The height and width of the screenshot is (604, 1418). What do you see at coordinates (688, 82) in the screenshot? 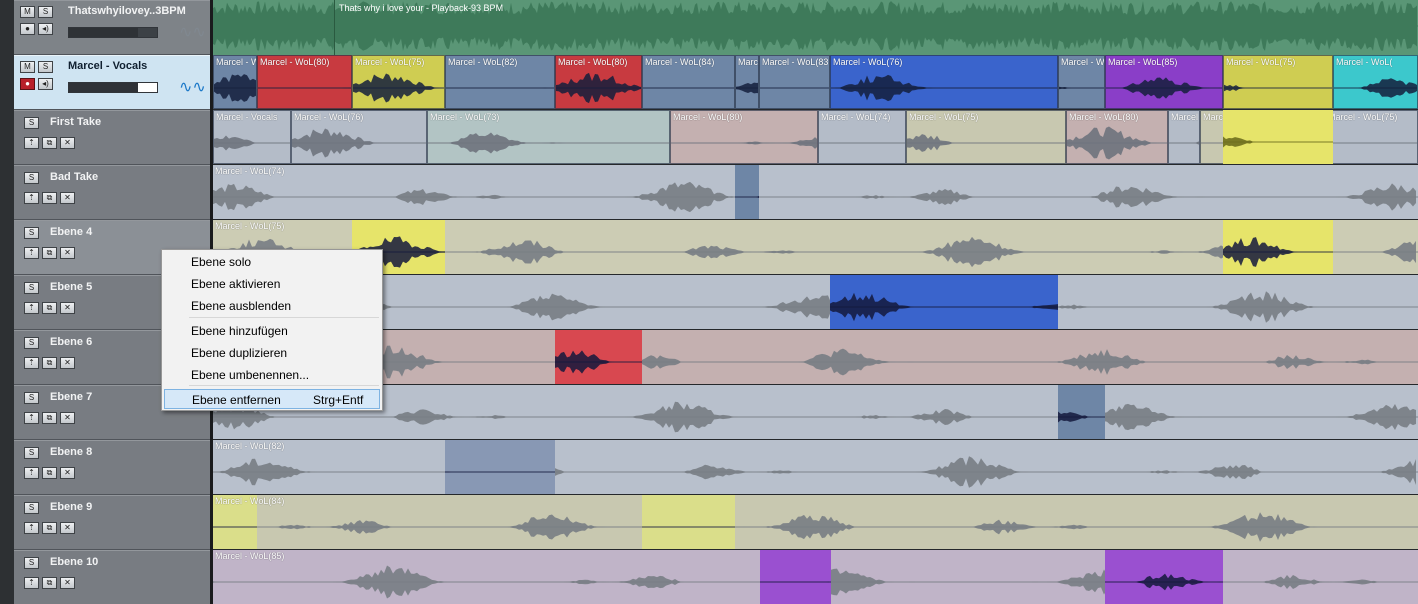
I see `comp-clip: Marcel - WoL(84)` at bounding box center [688, 82].